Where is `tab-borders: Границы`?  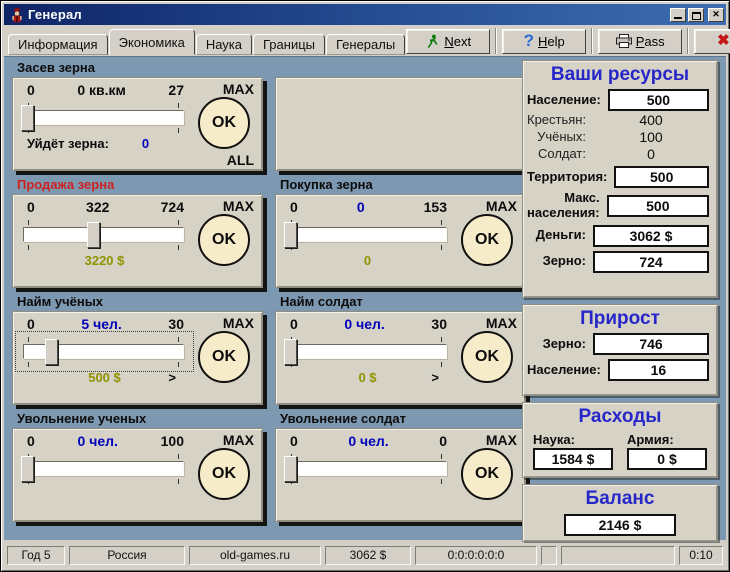
tab-borders: Границы is located at coordinates (289, 44).